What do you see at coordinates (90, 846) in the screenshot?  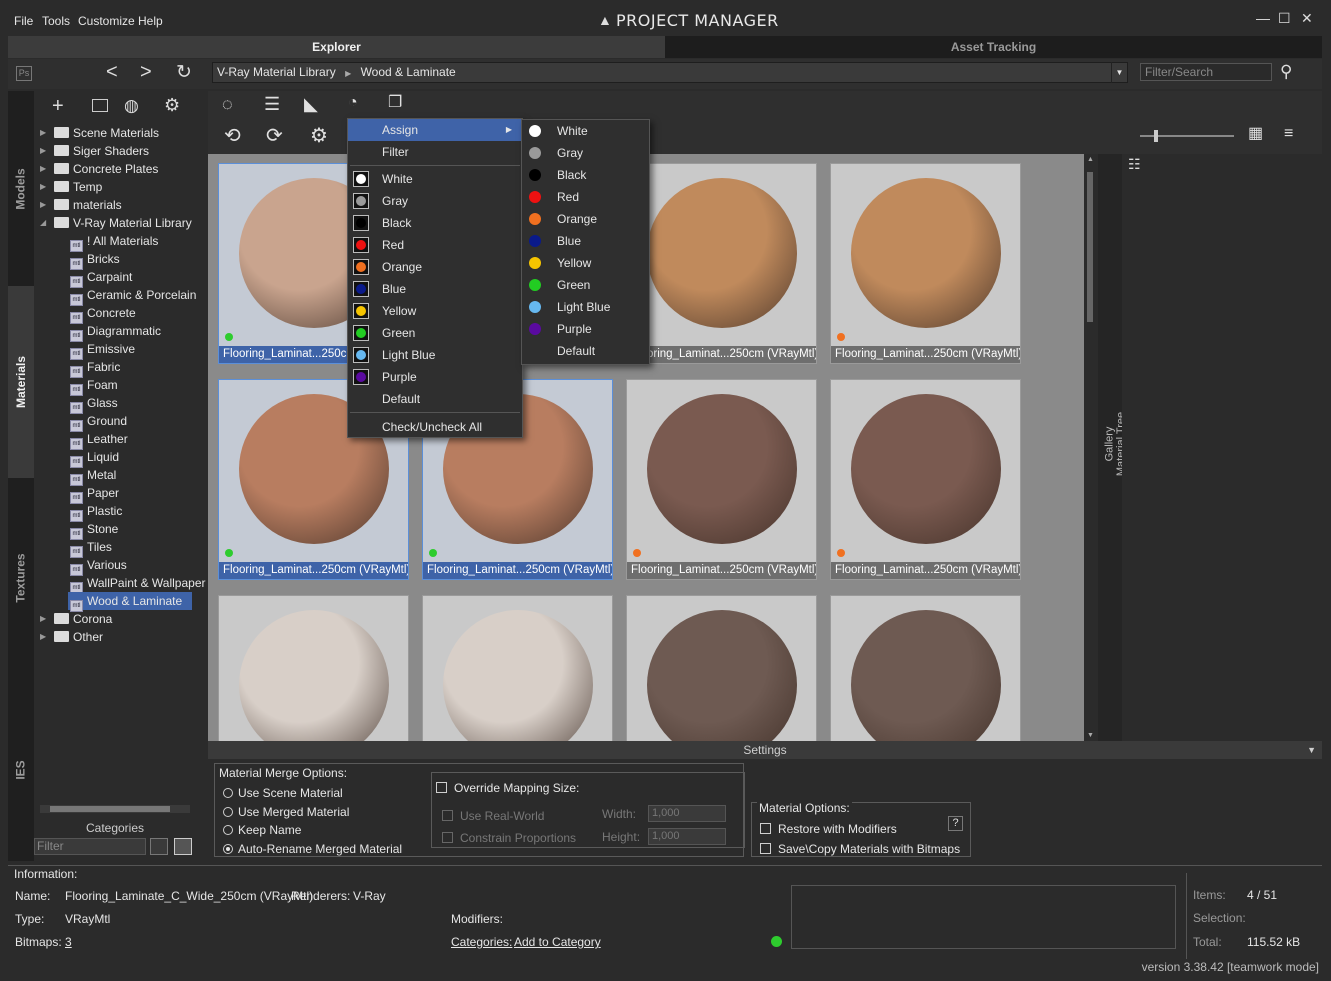 I see `categories-filter: Filter` at bounding box center [90, 846].